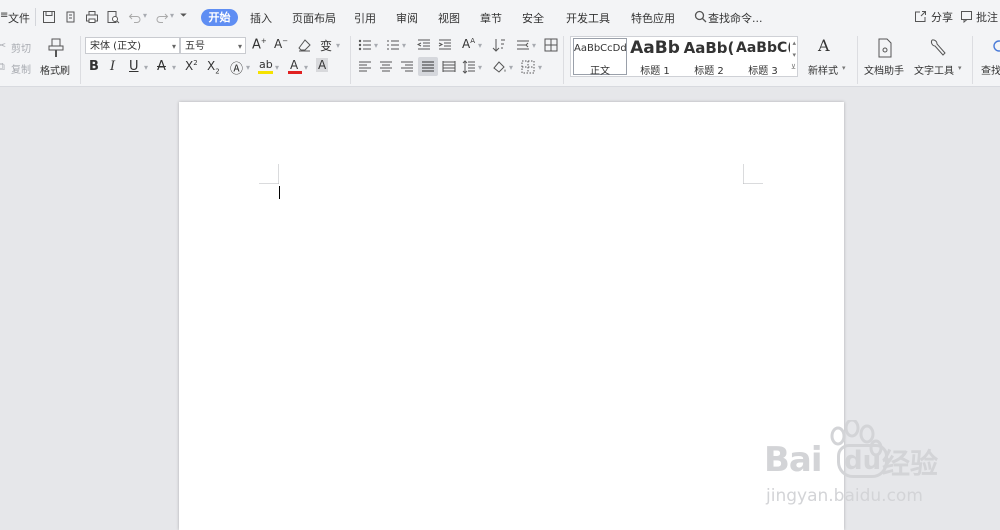 This screenshot has width=1000, height=530. I want to click on numbered-list-icon, so click(393, 45).